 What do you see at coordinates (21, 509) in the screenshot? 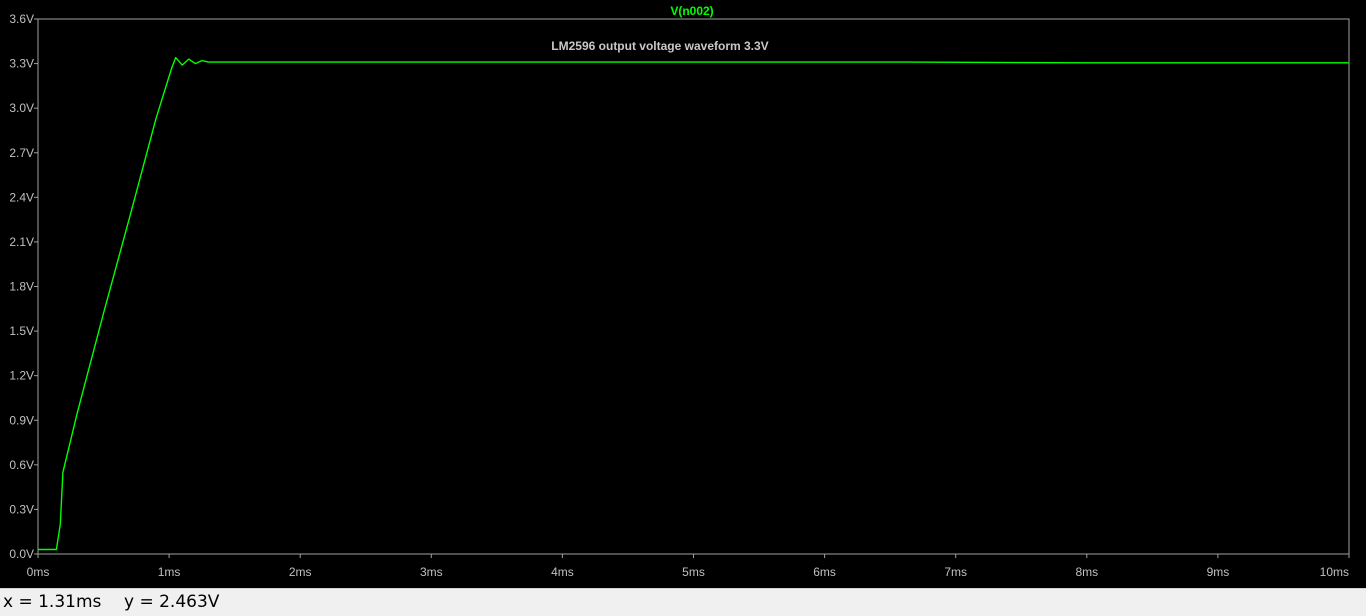
I see `y-tick-label: 0.3V` at bounding box center [21, 509].